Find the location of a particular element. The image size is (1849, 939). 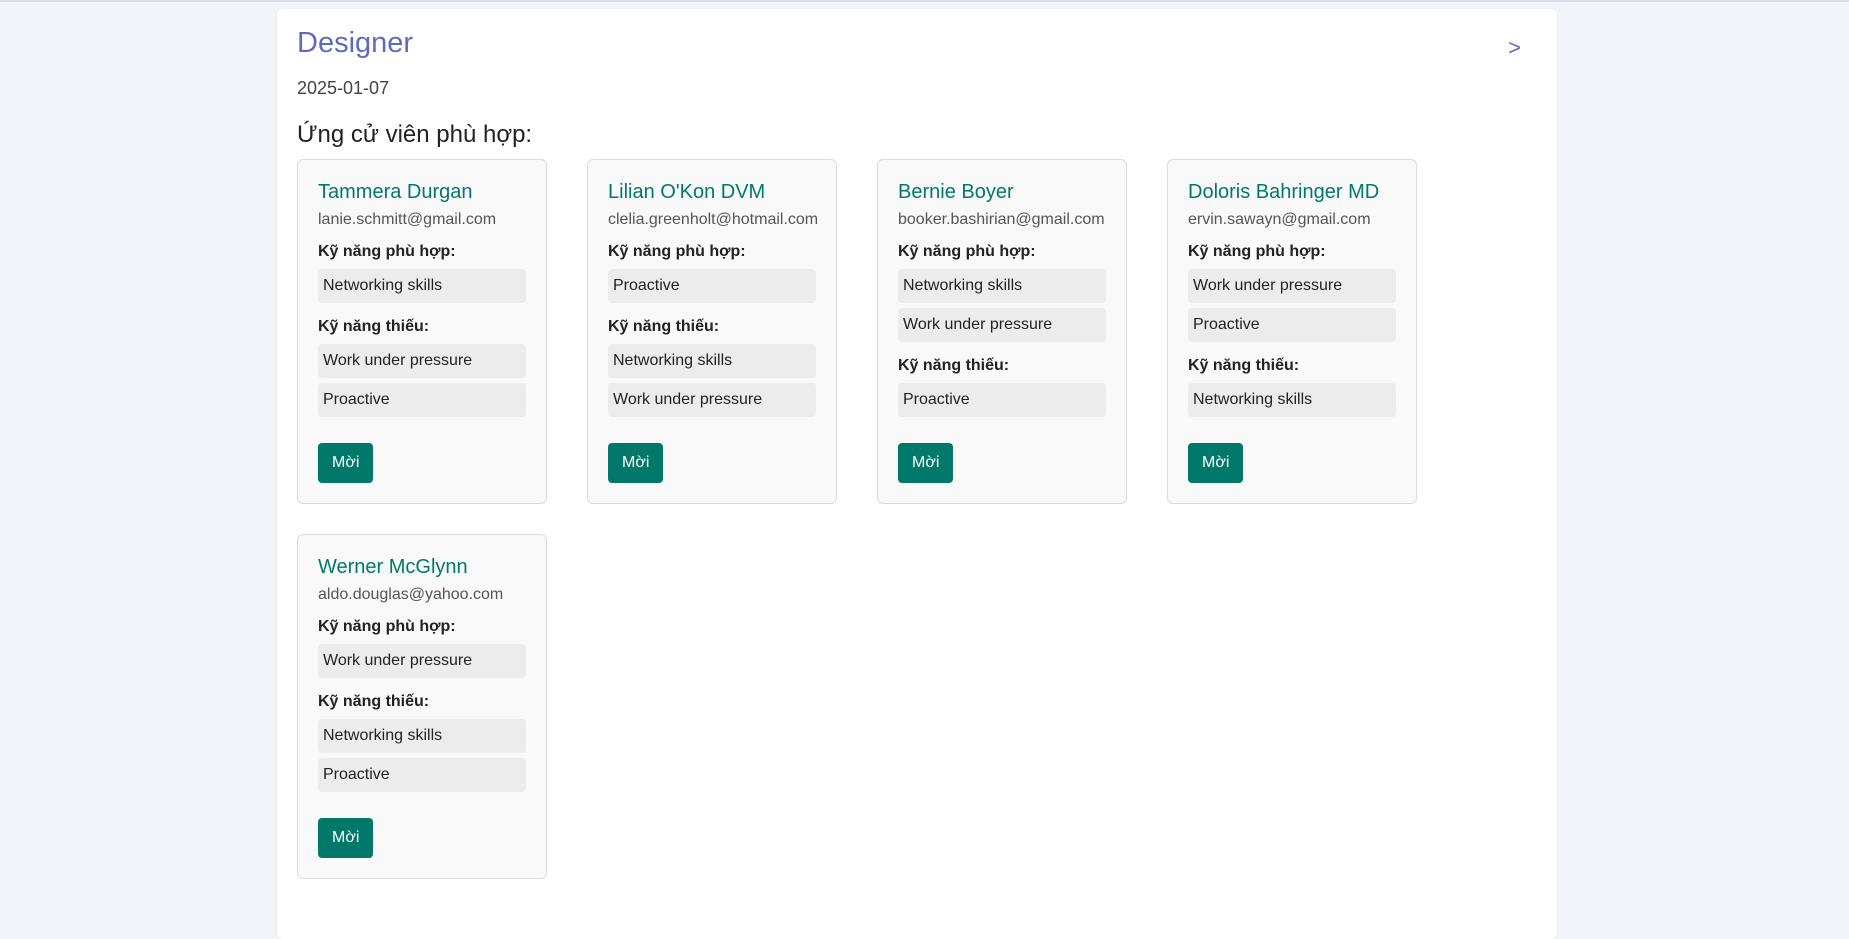

job-date: 2025-01-07 is located at coordinates (343, 88).